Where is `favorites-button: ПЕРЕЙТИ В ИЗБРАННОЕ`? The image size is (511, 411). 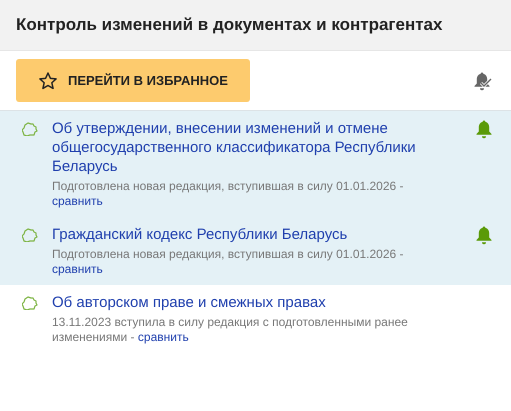 favorites-button: ПЕРЕЙТИ В ИЗБРАННОЕ is located at coordinates (133, 80).